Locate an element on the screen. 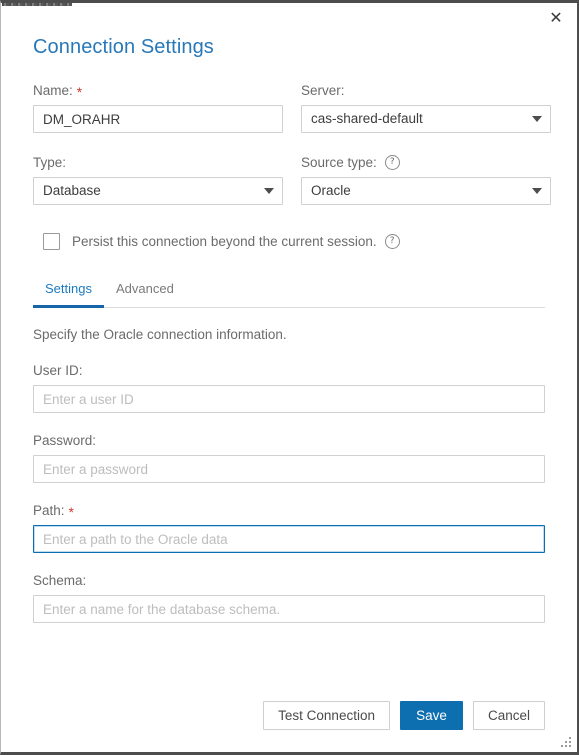 This screenshot has width=579, height=755. resize-grip is located at coordinates (566, 742).